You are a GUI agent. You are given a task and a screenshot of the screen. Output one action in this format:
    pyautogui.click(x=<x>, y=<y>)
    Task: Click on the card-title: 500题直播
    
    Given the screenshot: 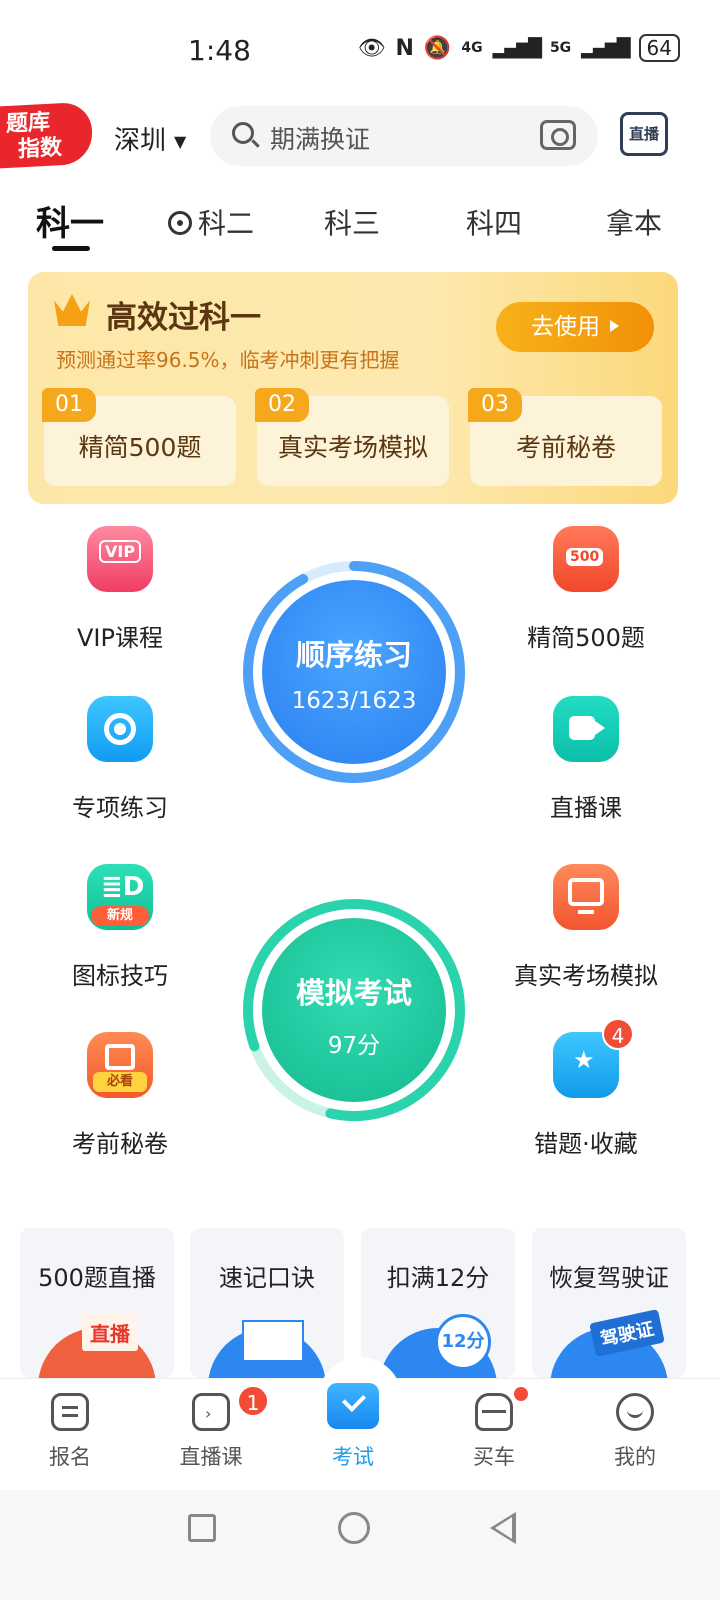 What is the action you would take?
    pyautogui.click(x=97, y=1278)
    